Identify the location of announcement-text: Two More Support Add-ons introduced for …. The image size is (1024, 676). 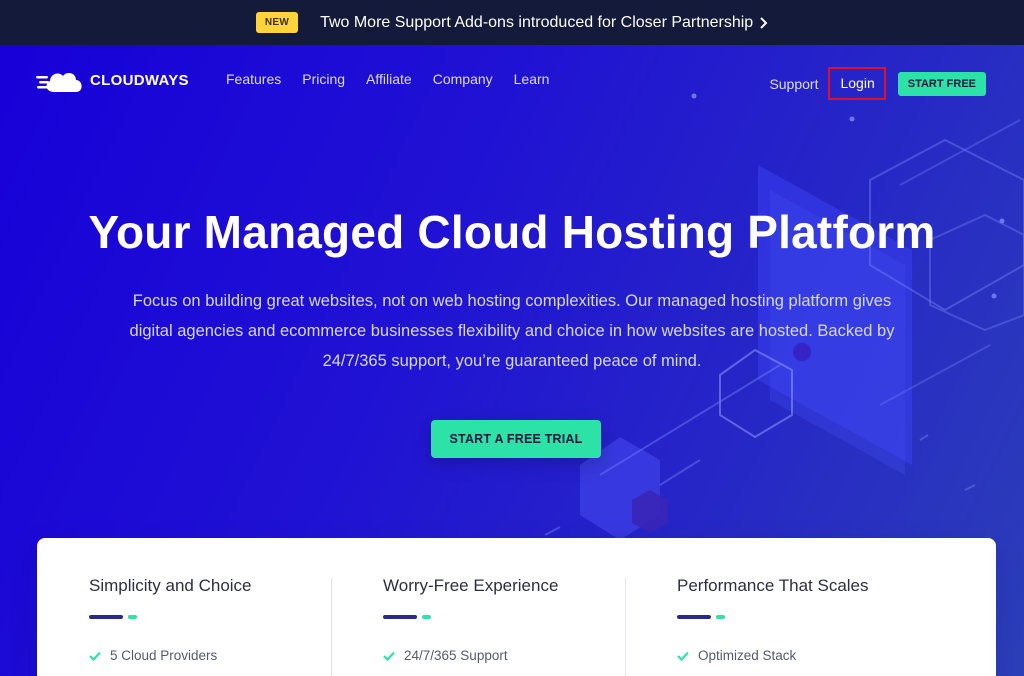
(537, 22).